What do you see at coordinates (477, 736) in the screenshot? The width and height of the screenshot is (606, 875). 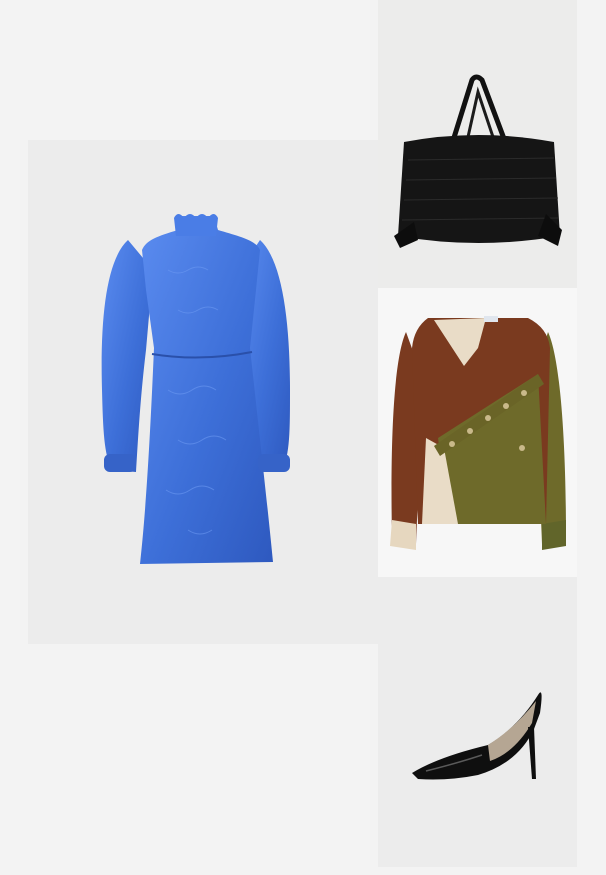 I see `black-pump-heel-icon` at bounding box center [477, 736].